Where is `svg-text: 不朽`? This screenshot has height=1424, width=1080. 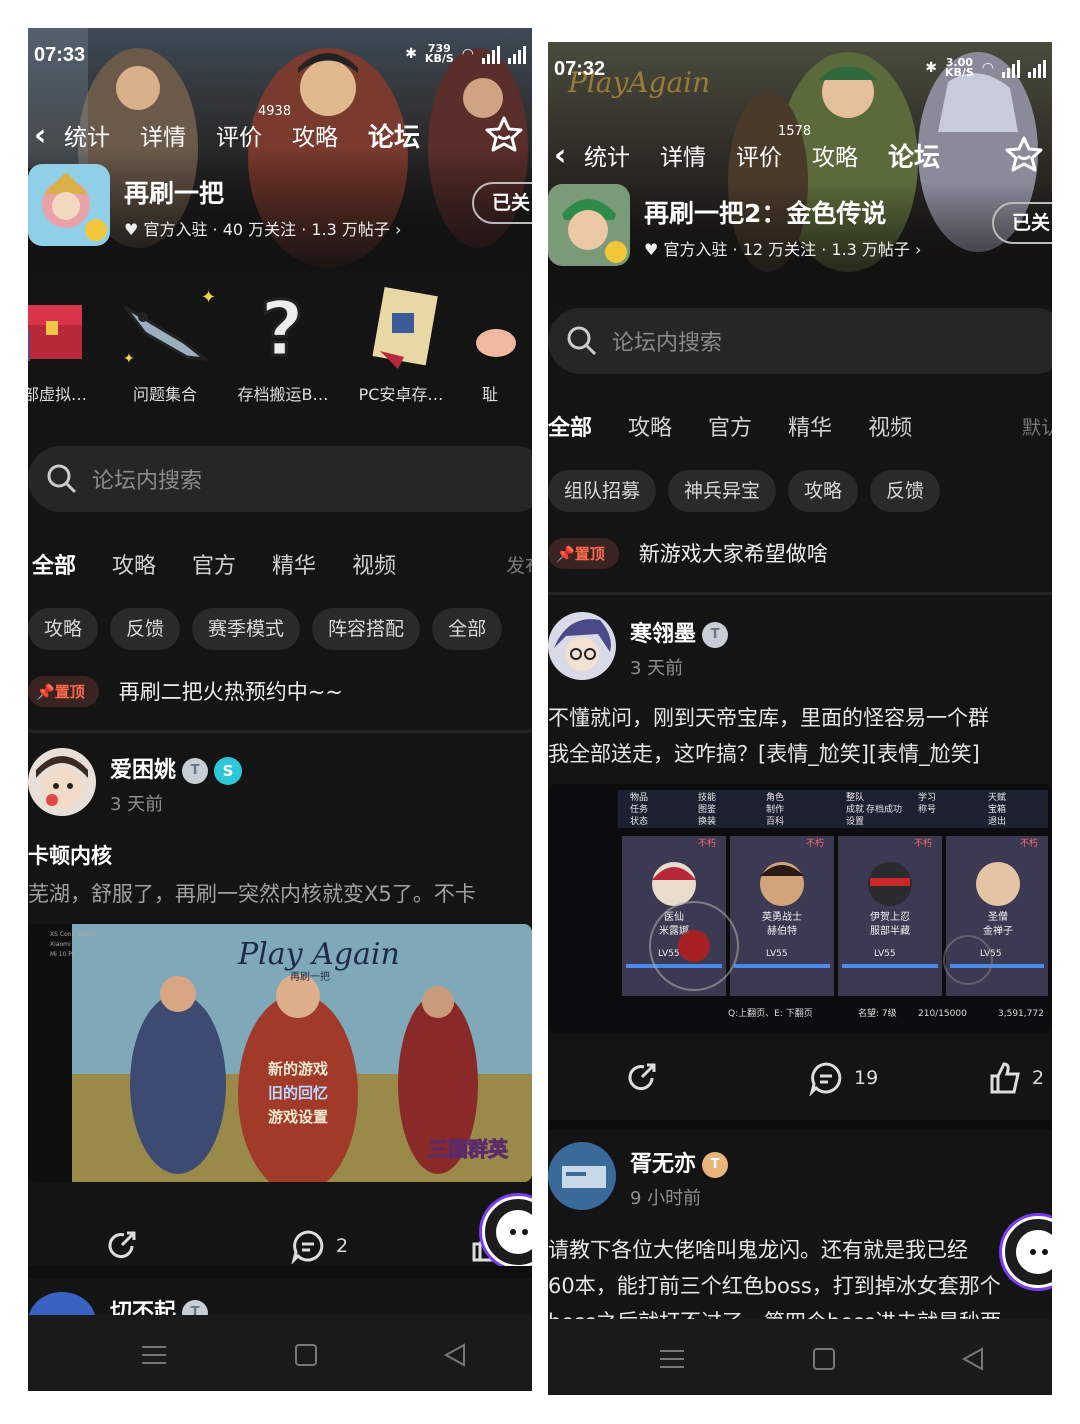
svg-text: 不朽 is located at coordinates (1029, 843).